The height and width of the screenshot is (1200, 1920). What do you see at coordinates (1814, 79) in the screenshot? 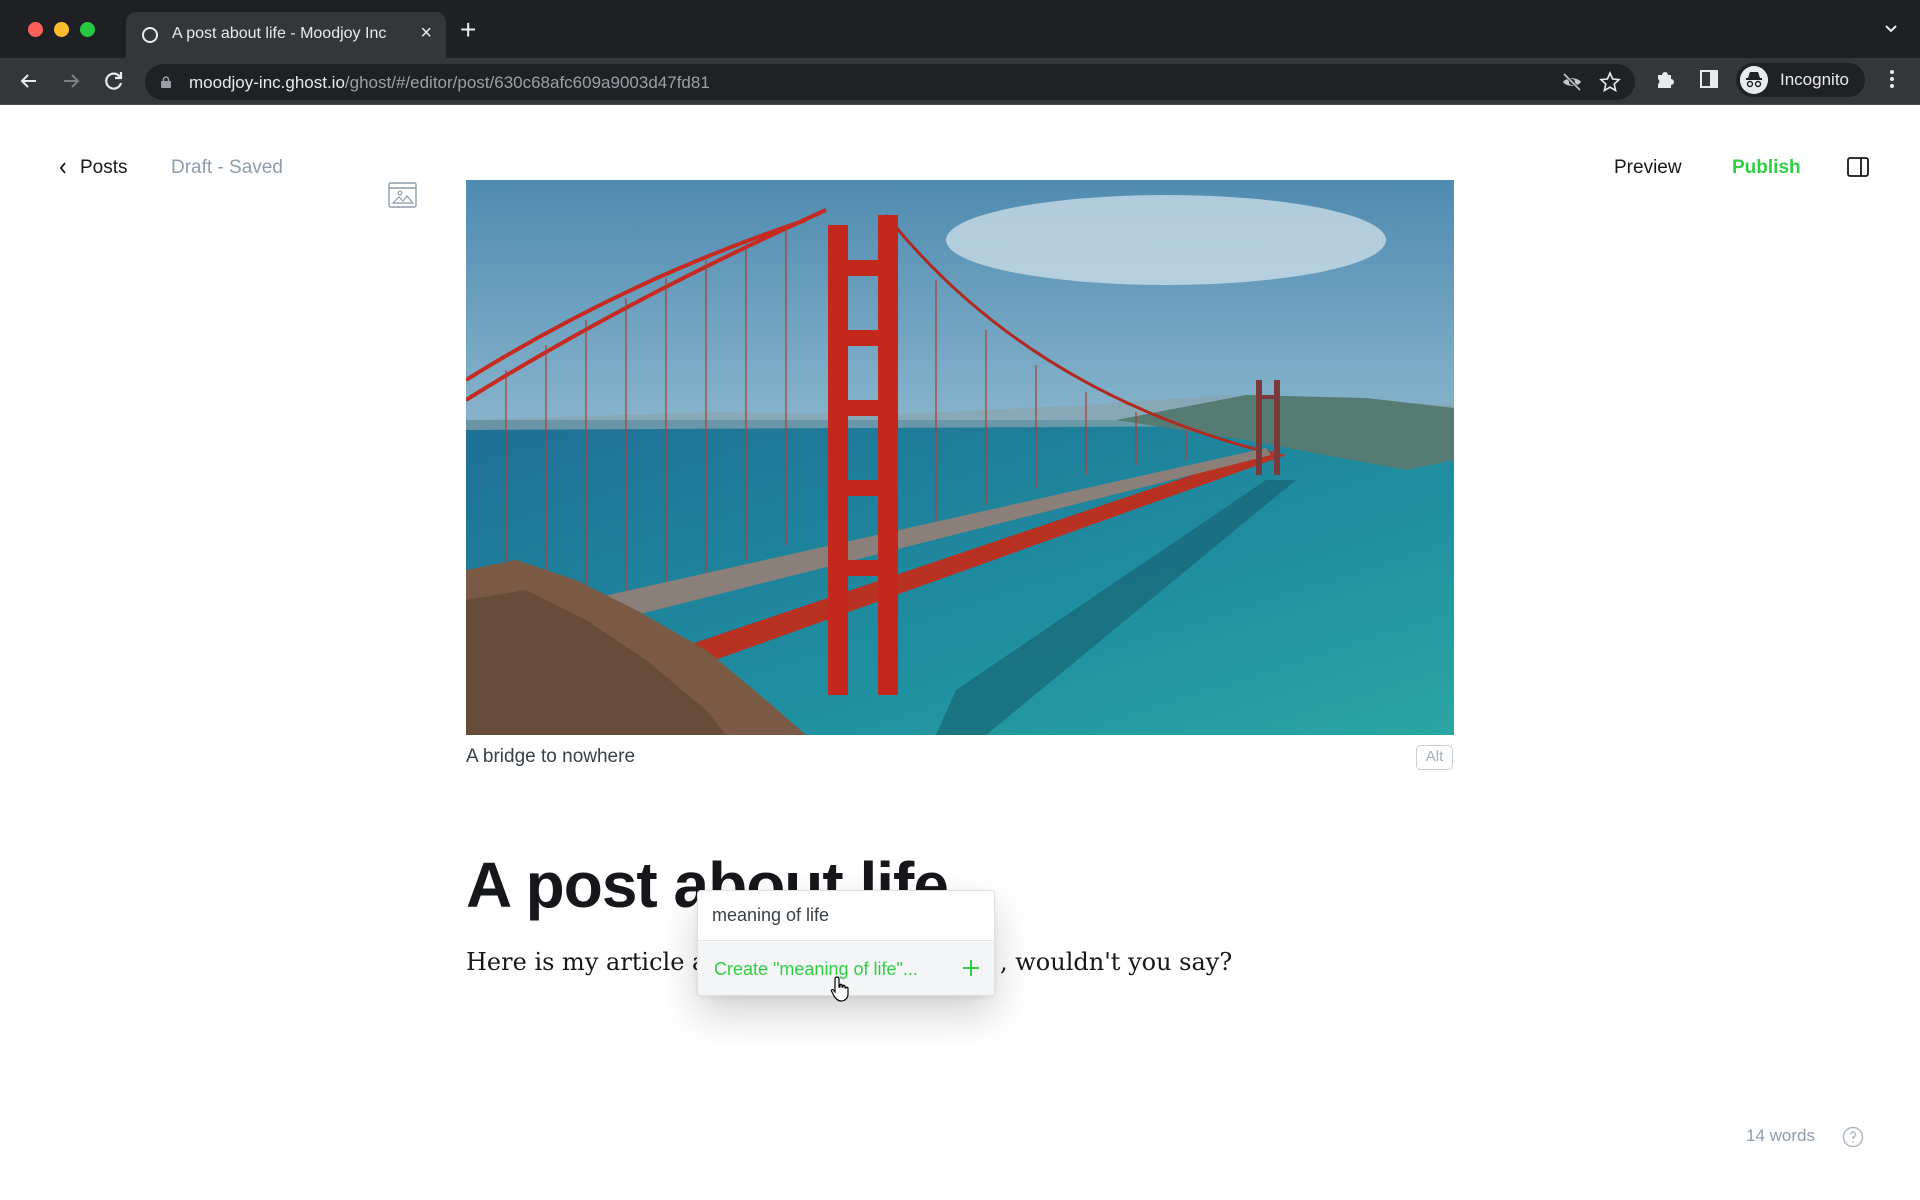
I see `incognito-label: Incognito` at bounding box center [1814, 79].